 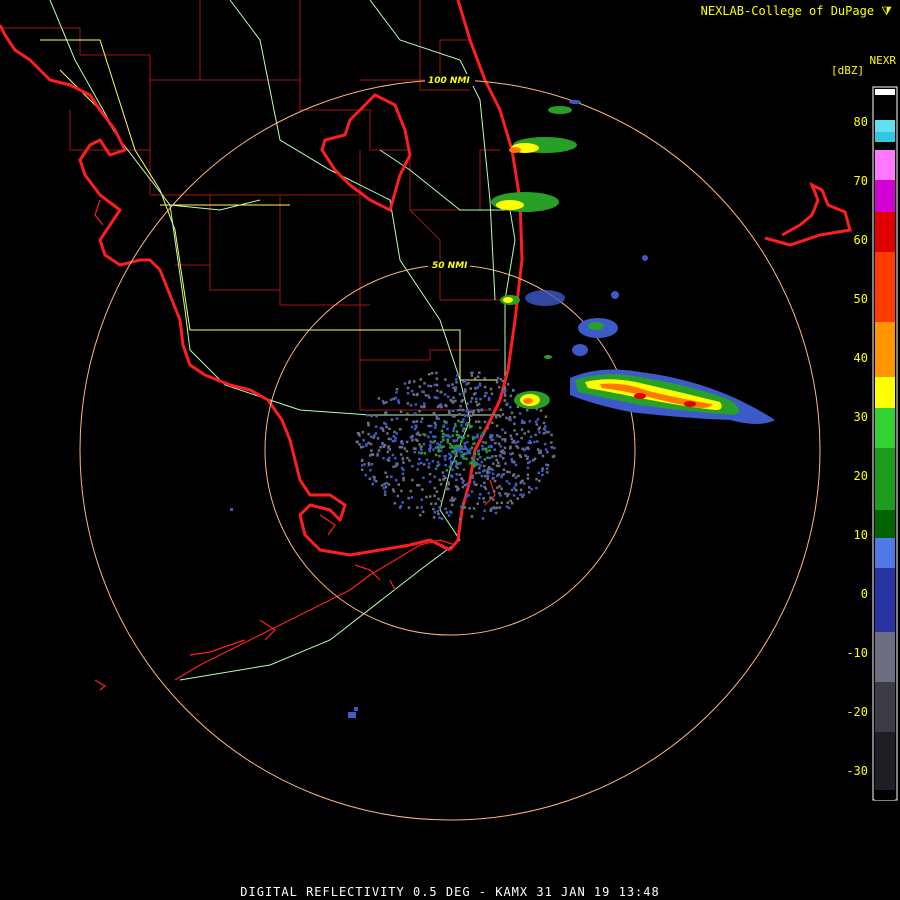 I want to click on storm-cell-offshore, so click(x=610, y=305).